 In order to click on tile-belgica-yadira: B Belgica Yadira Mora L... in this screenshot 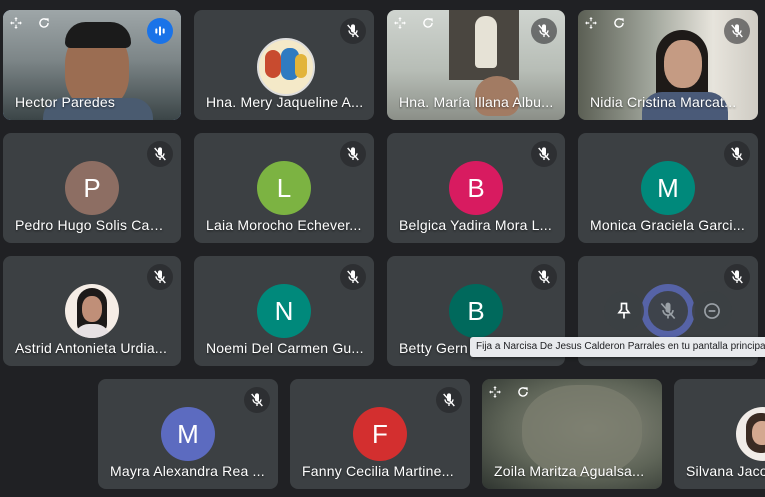, I will do `click(476, 188)`.